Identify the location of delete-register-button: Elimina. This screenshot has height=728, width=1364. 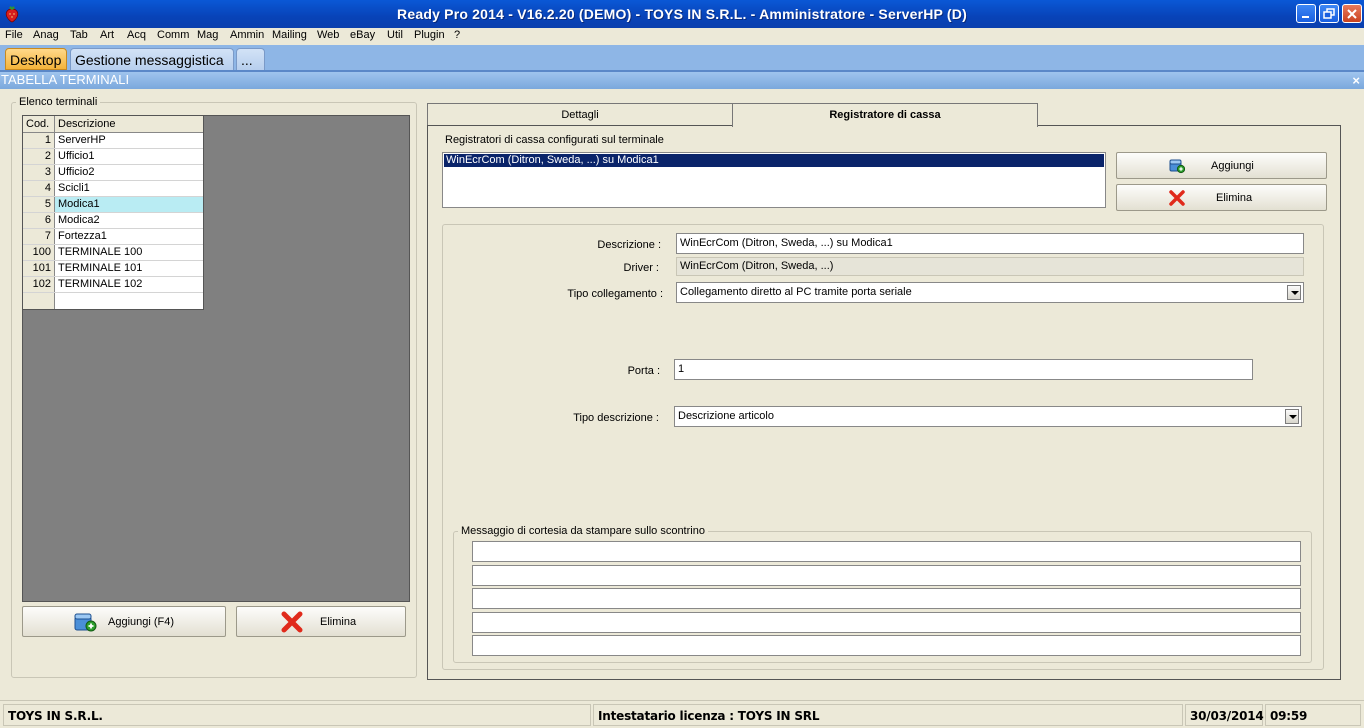
(1221, 197).